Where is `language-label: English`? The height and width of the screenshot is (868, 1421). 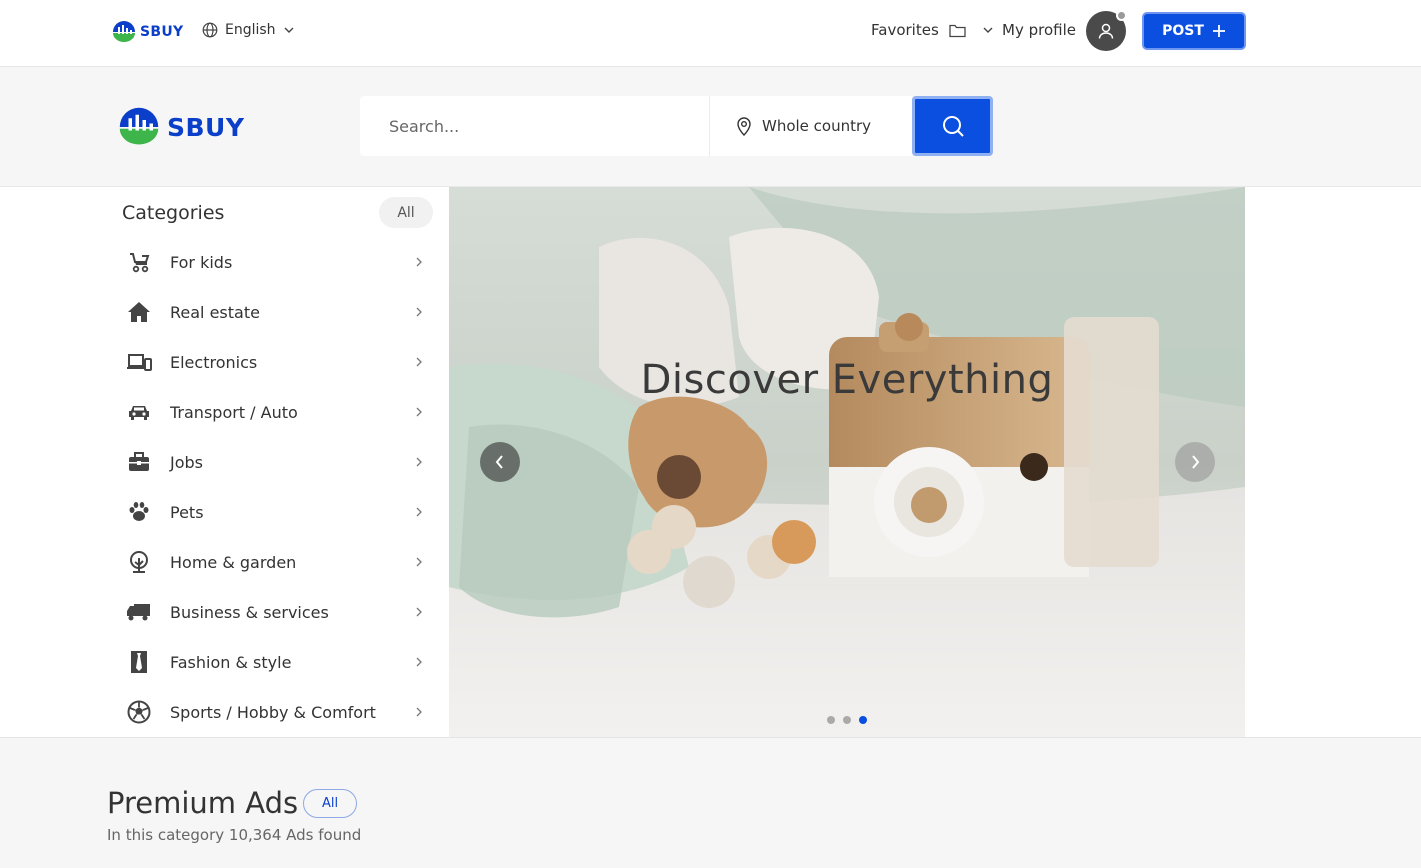 language-label: English is located at coordinates (250, 30).